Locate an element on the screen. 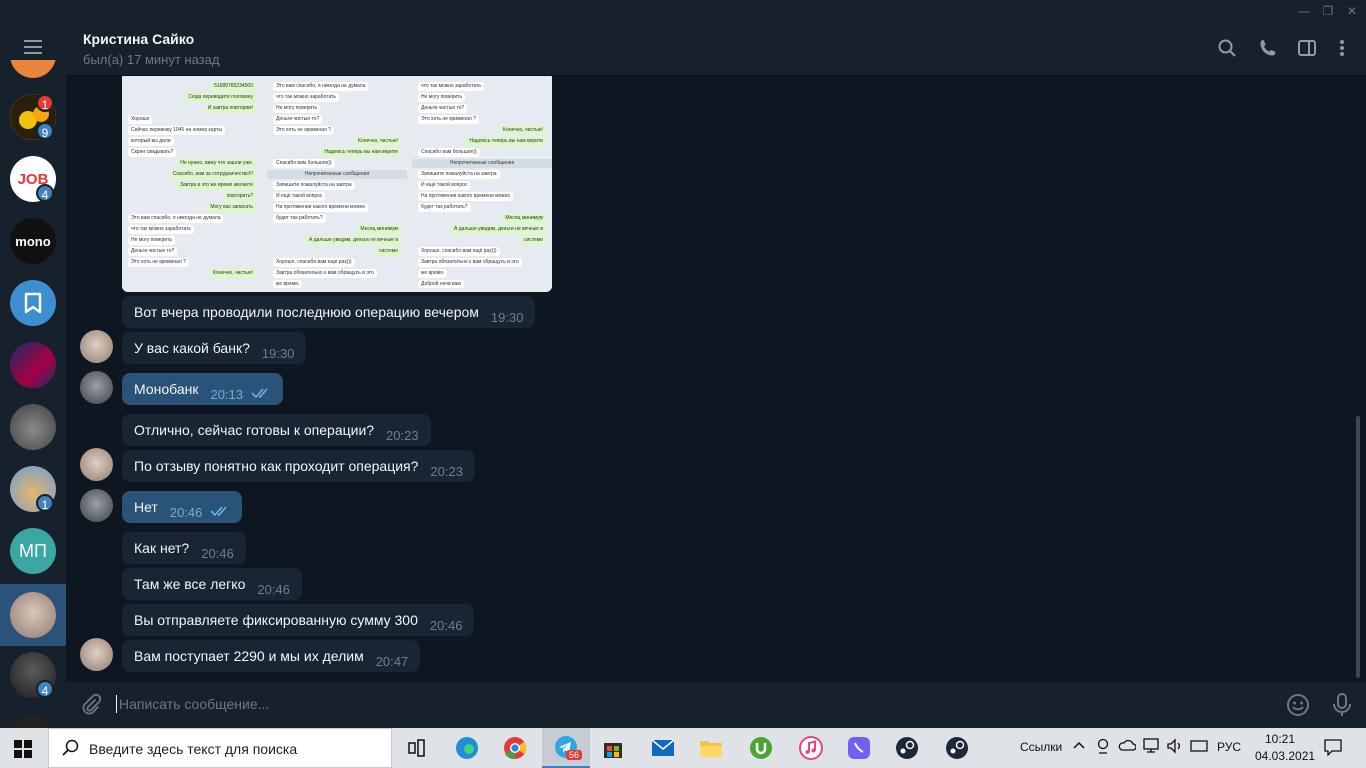  message-time: 20:13 is located at coordinates (227, 394).